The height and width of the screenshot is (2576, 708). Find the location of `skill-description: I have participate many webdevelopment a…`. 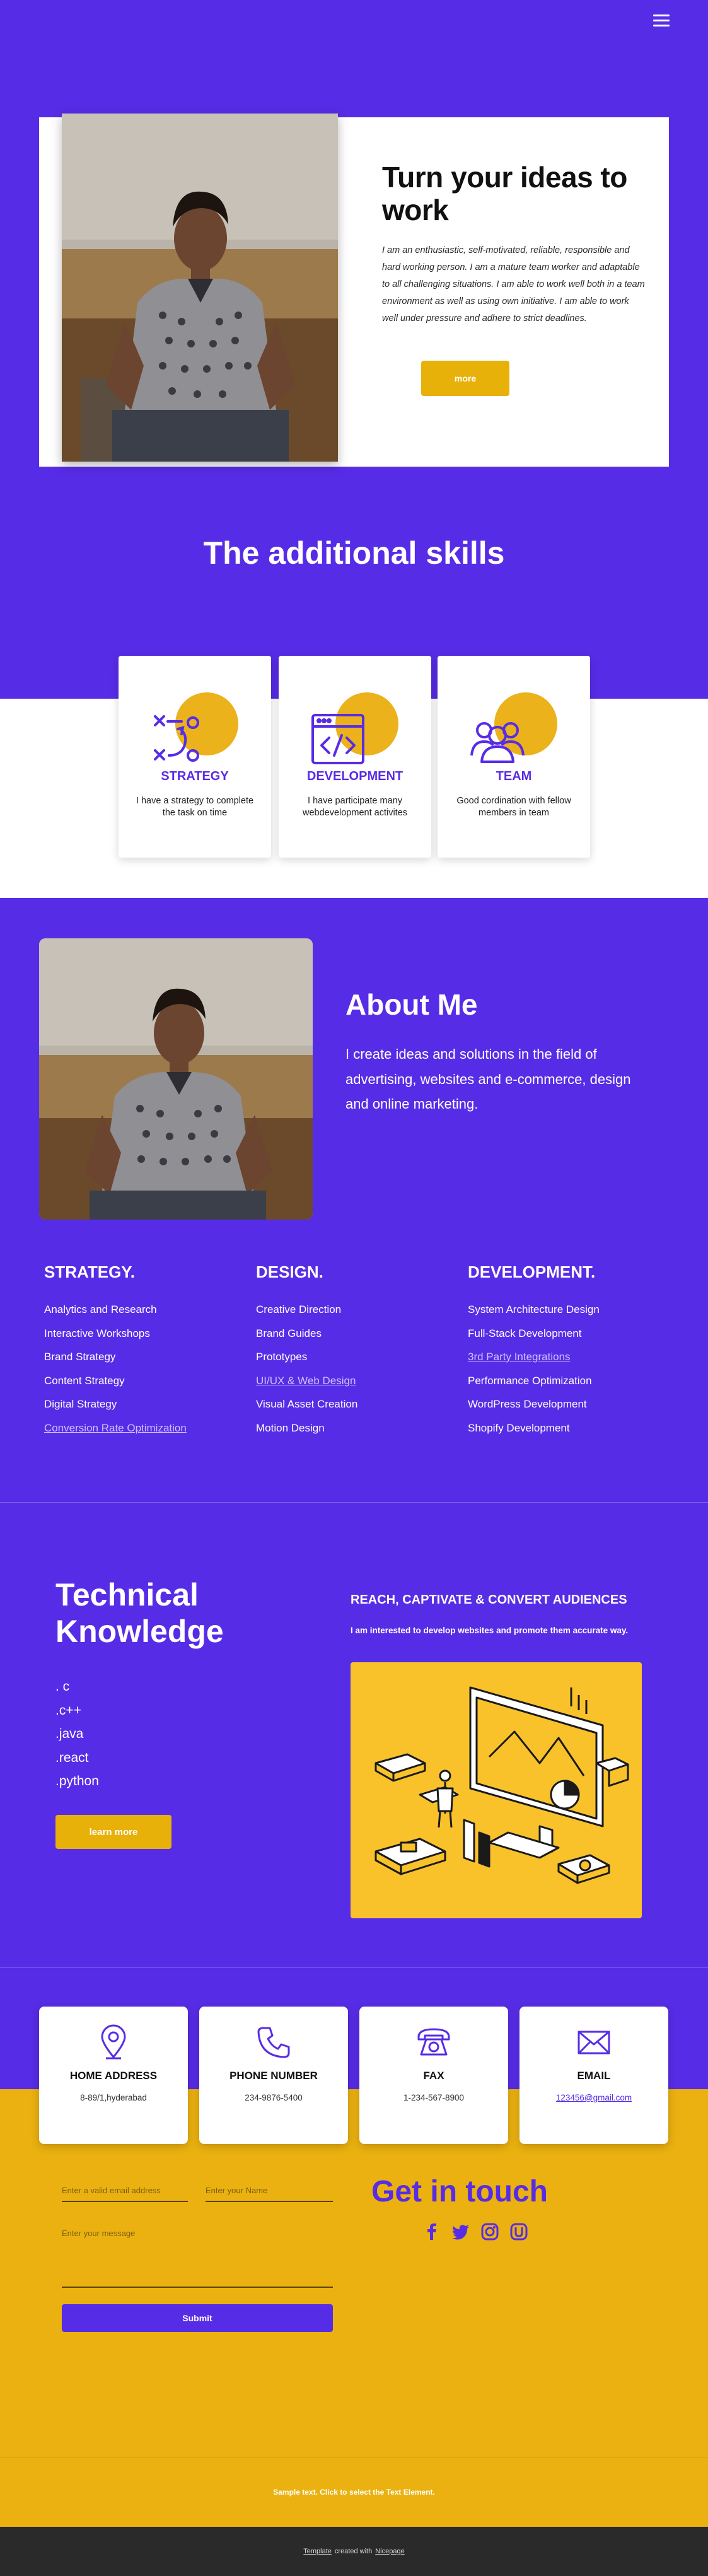

skill-description: I have participate many webdevelopment a… is located at coordinates (355, 807).